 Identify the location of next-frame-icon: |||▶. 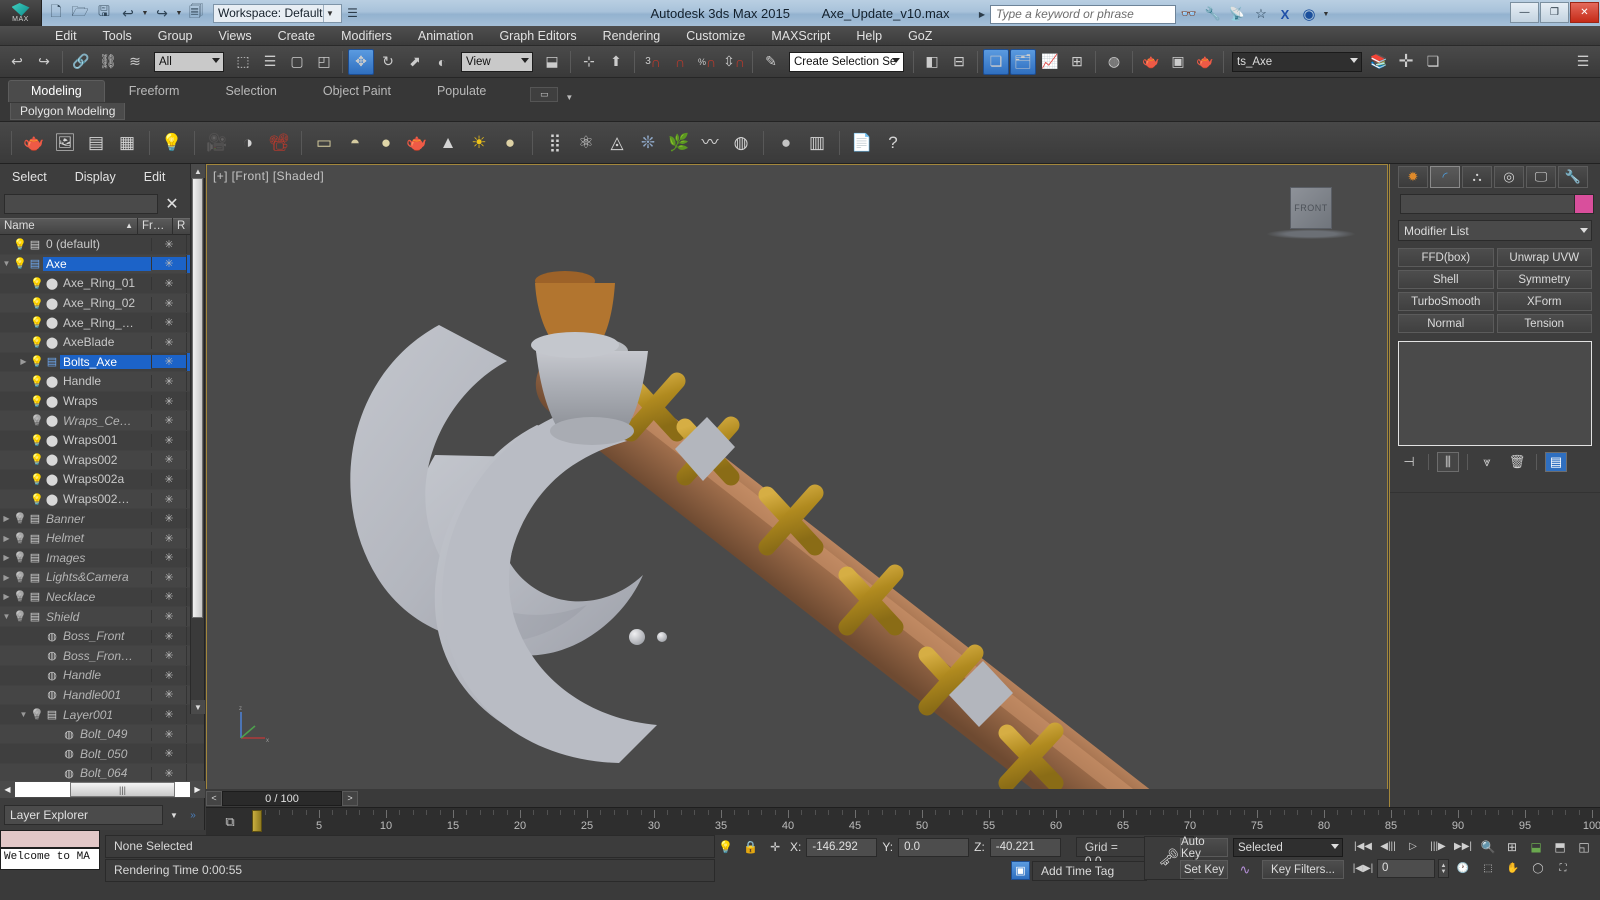
(1438, 846).